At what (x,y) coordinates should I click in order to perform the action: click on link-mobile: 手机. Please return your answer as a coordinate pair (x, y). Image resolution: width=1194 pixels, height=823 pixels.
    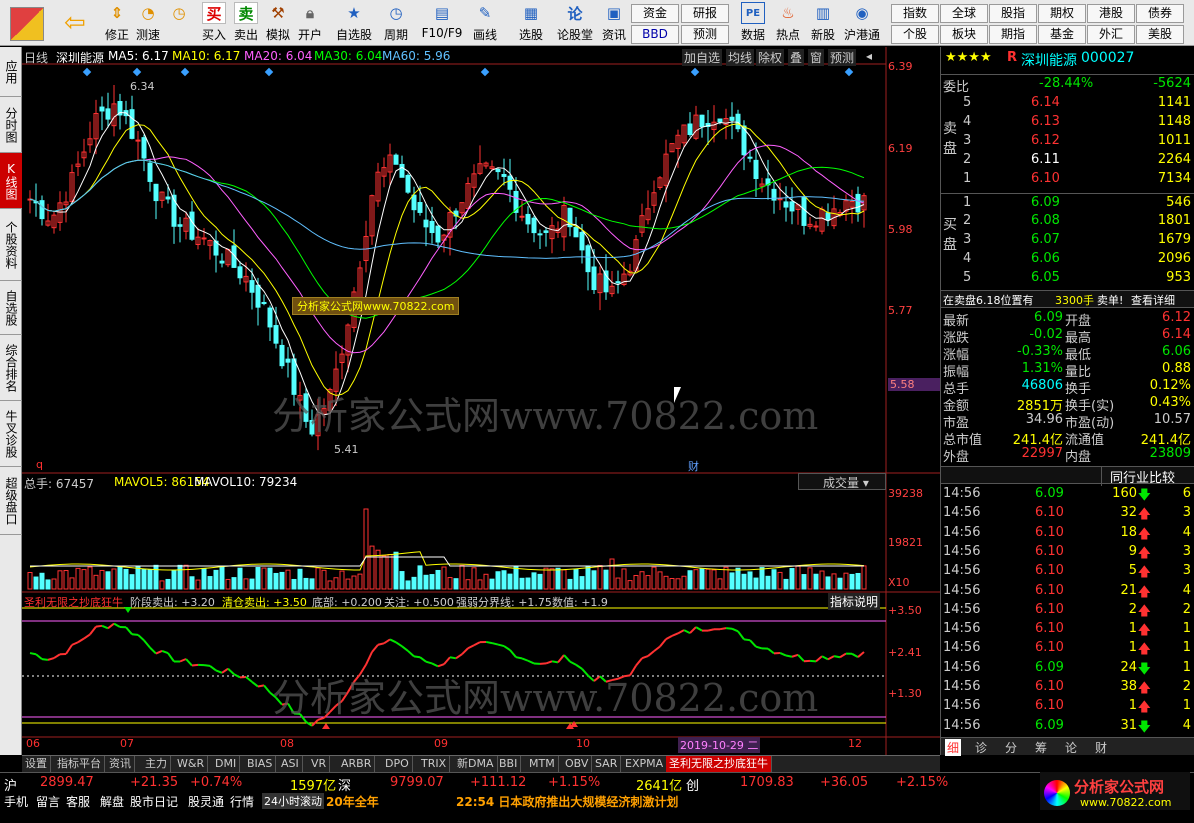
    Looking at the image, I should click on (16, 801).